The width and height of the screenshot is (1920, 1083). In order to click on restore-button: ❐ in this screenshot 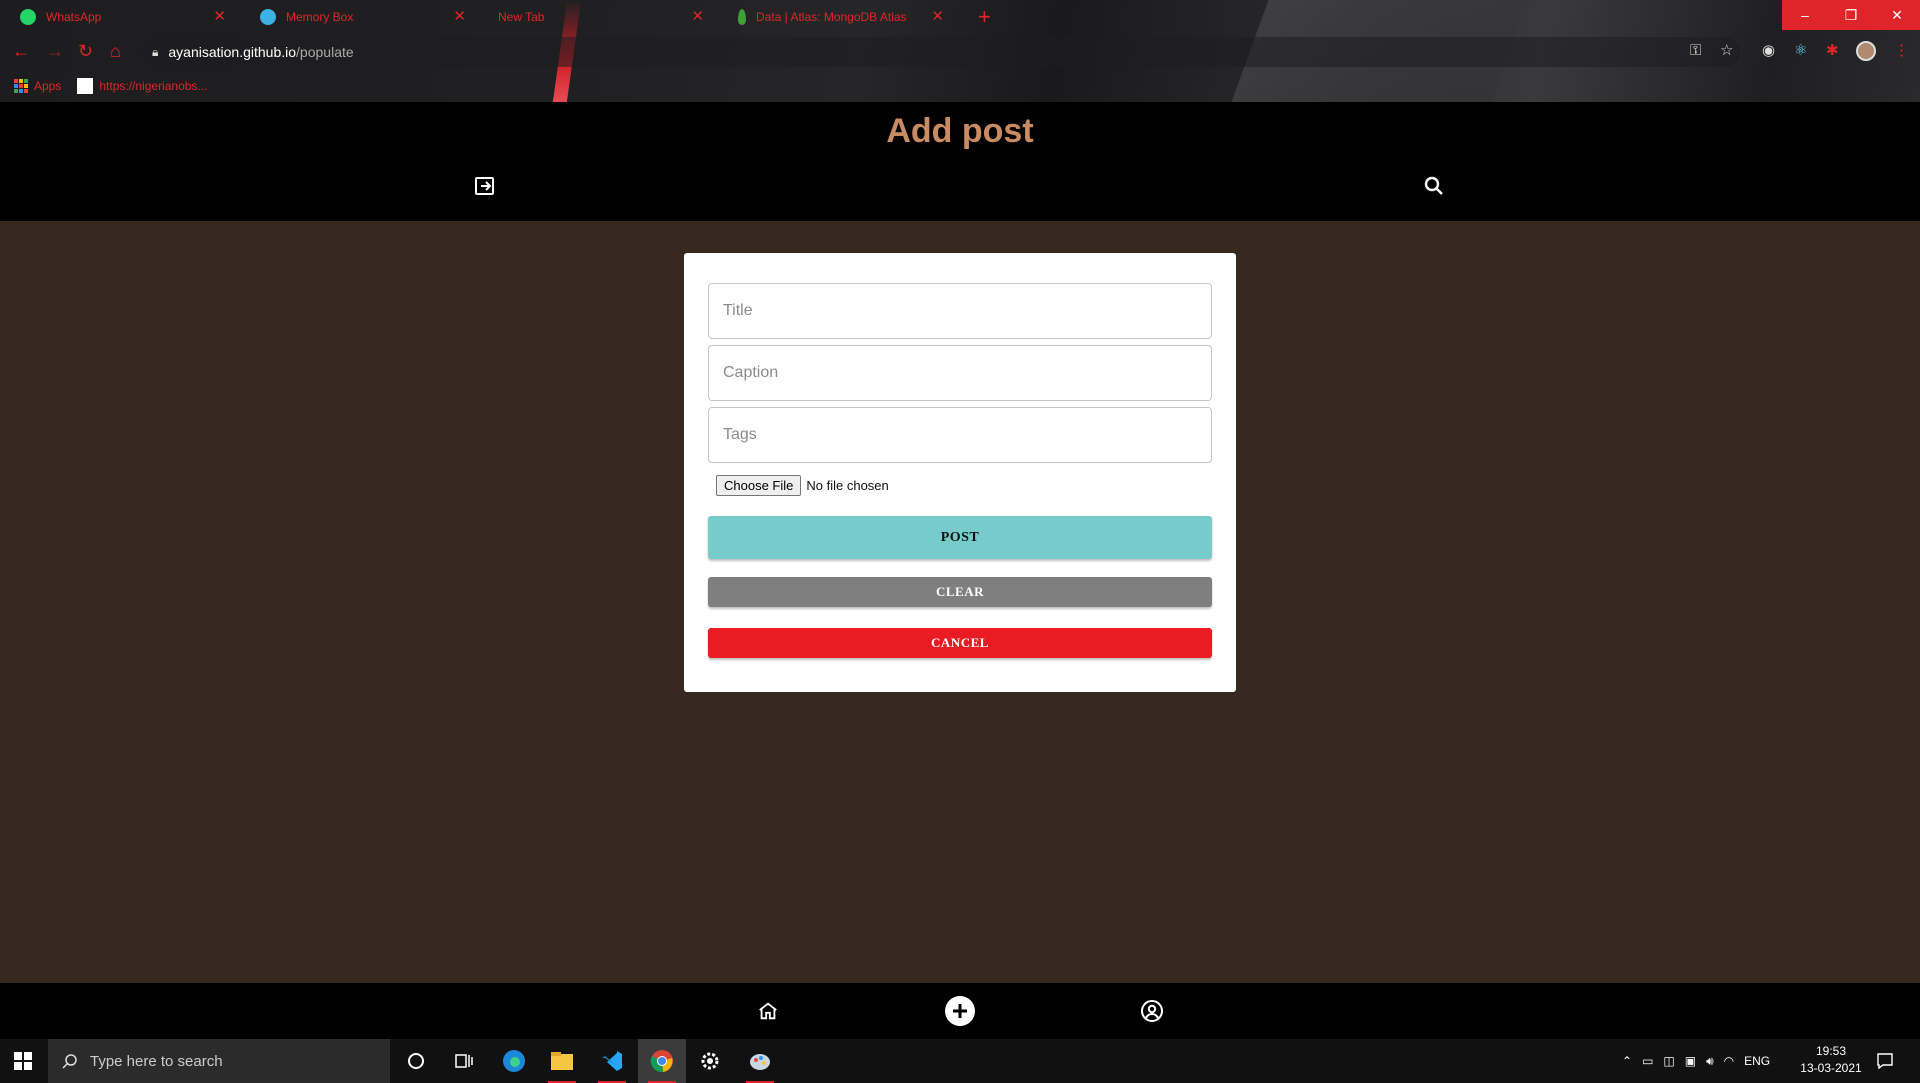, I will do `click(1851, 15)`.